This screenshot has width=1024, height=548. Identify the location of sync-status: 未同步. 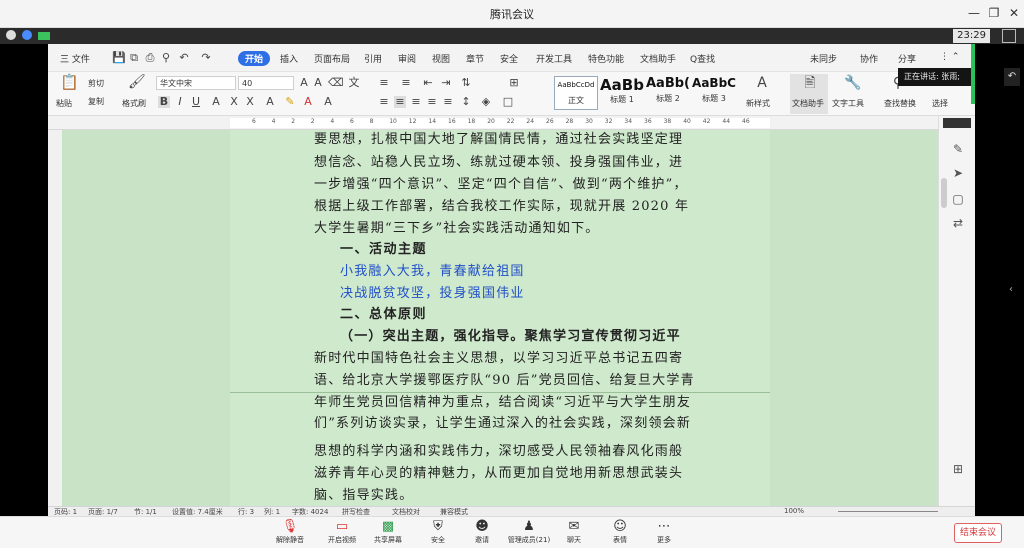
(823, 58).